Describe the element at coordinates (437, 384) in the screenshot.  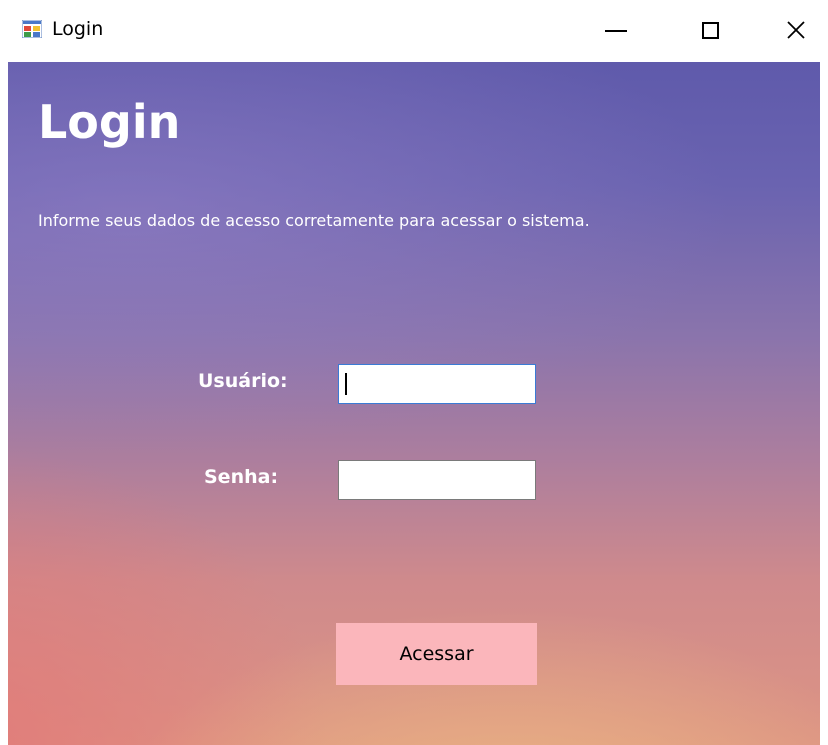
I see `username-input` at that location.